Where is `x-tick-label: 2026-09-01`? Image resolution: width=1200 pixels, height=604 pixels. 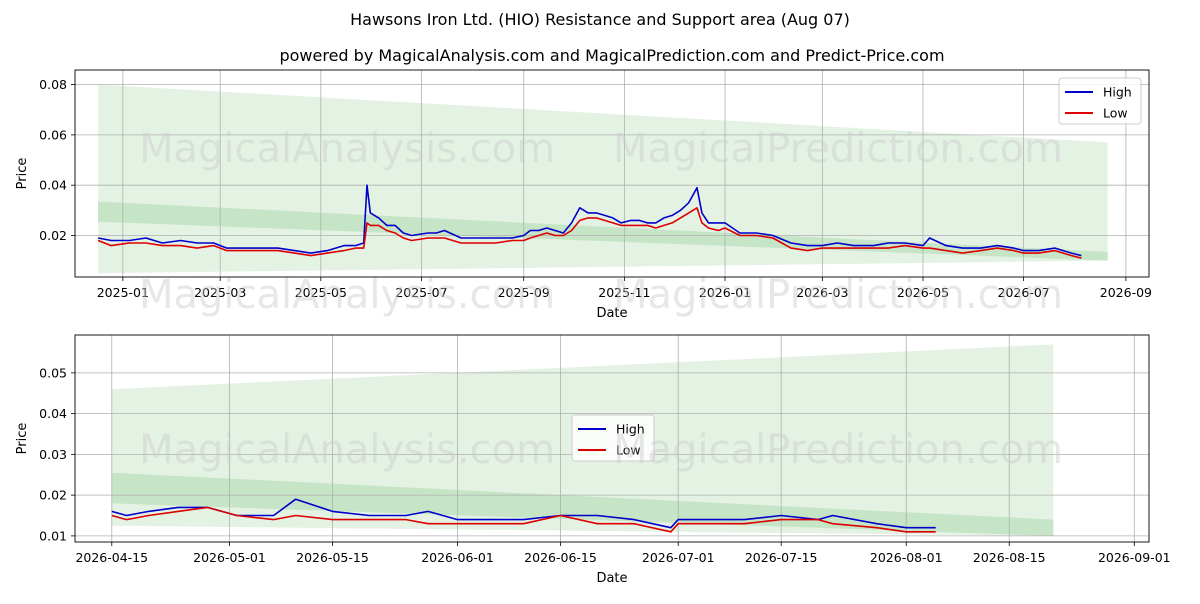 x-tick-label: 2026-09-01 is located at coordinates (1134, 557).